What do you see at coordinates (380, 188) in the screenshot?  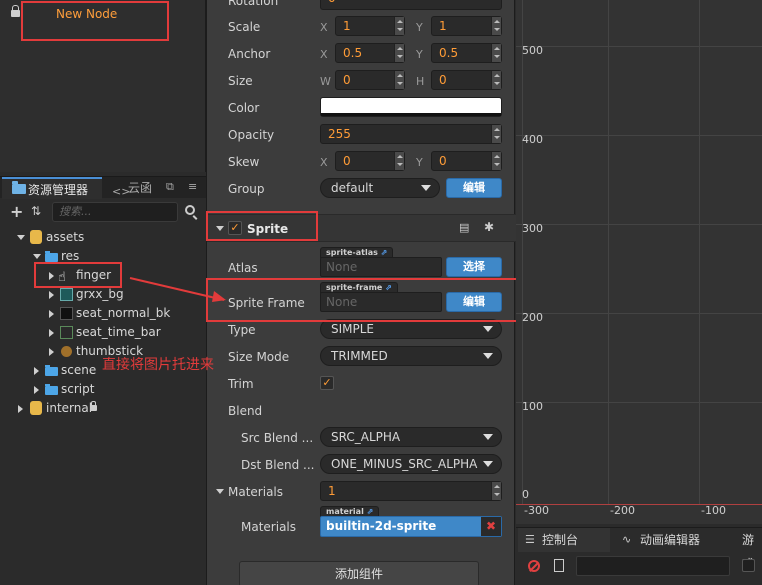 I see `group-select: default` at bounding box center [380, 188].